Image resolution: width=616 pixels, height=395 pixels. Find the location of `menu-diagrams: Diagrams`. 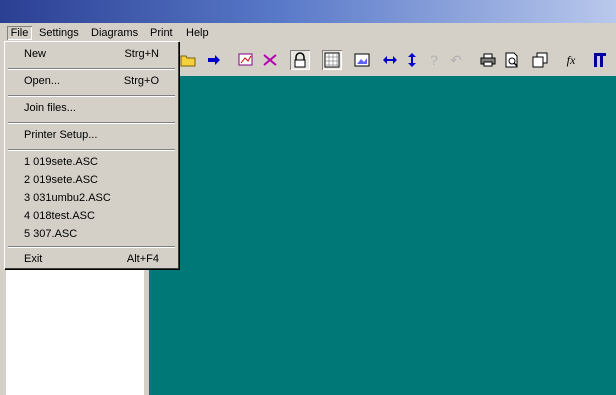

menu-diagrams: Diagrams is located at coordinates (114, 33).